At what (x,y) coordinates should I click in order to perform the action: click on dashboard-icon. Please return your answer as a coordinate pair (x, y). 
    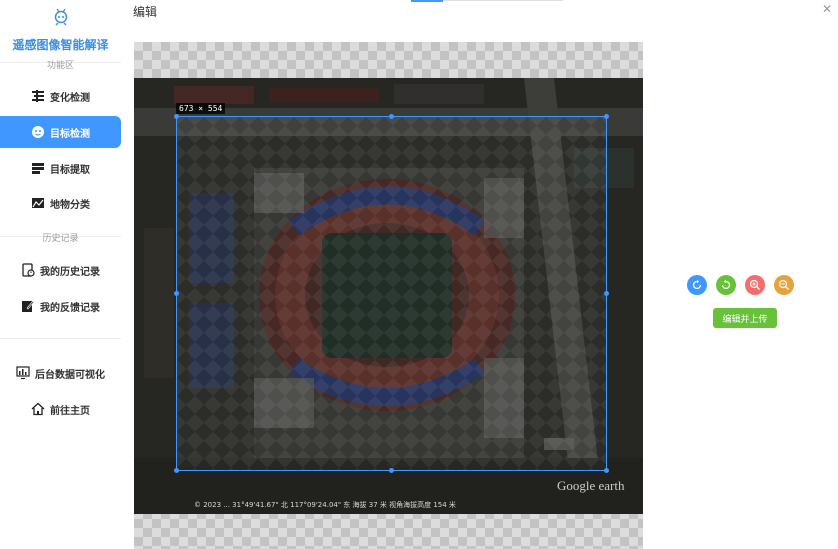
    Looking at the image, I should click on (23, 373).